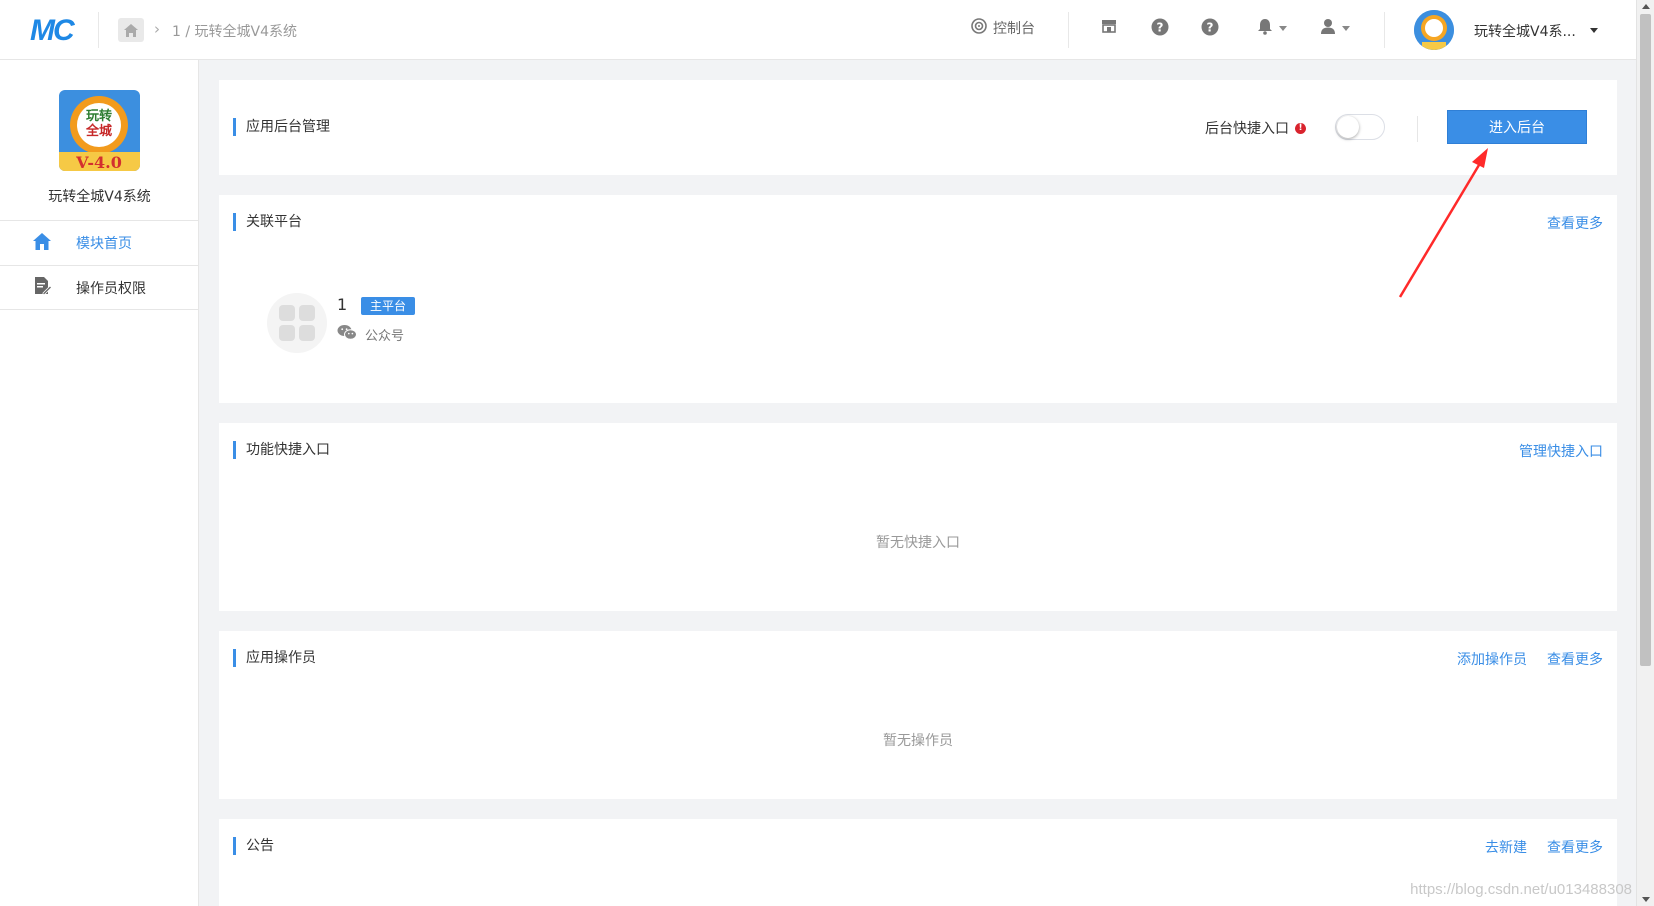  What do you see at coordinates (1646, 6) in the screenshot?
I see `scroll-up-icon` at bounding box center [1646, 6].